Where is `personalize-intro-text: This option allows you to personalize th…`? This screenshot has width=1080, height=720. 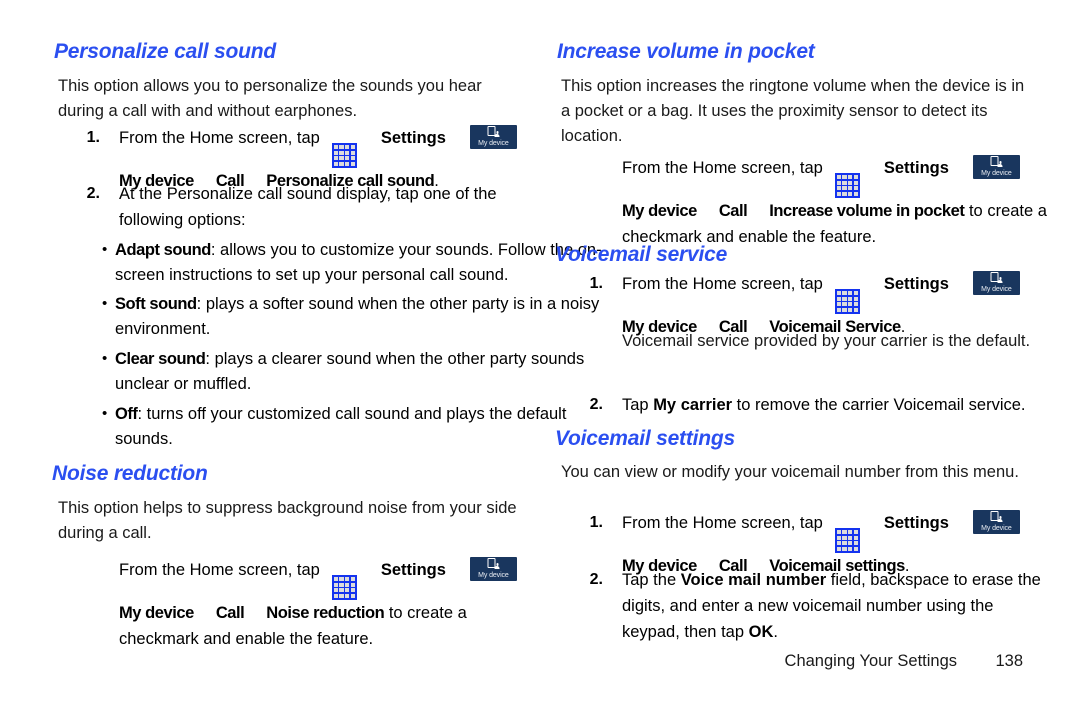 personalize-intro-text: This option allows you to personalize th… is located at coordinates (270, 98).